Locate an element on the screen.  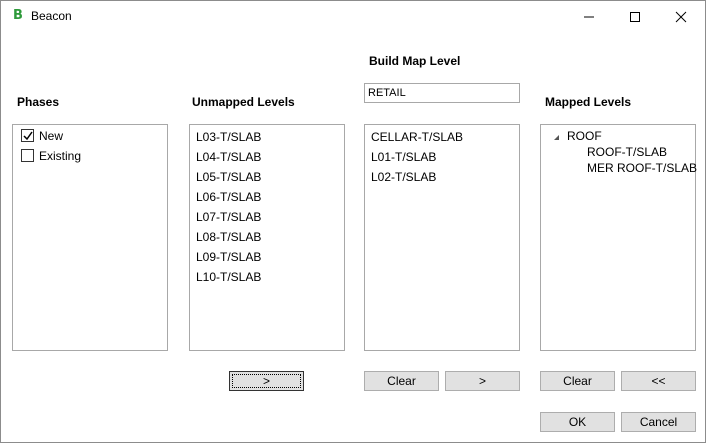
list-item: L01-T/SLAB is located at coordinates (403, 157).